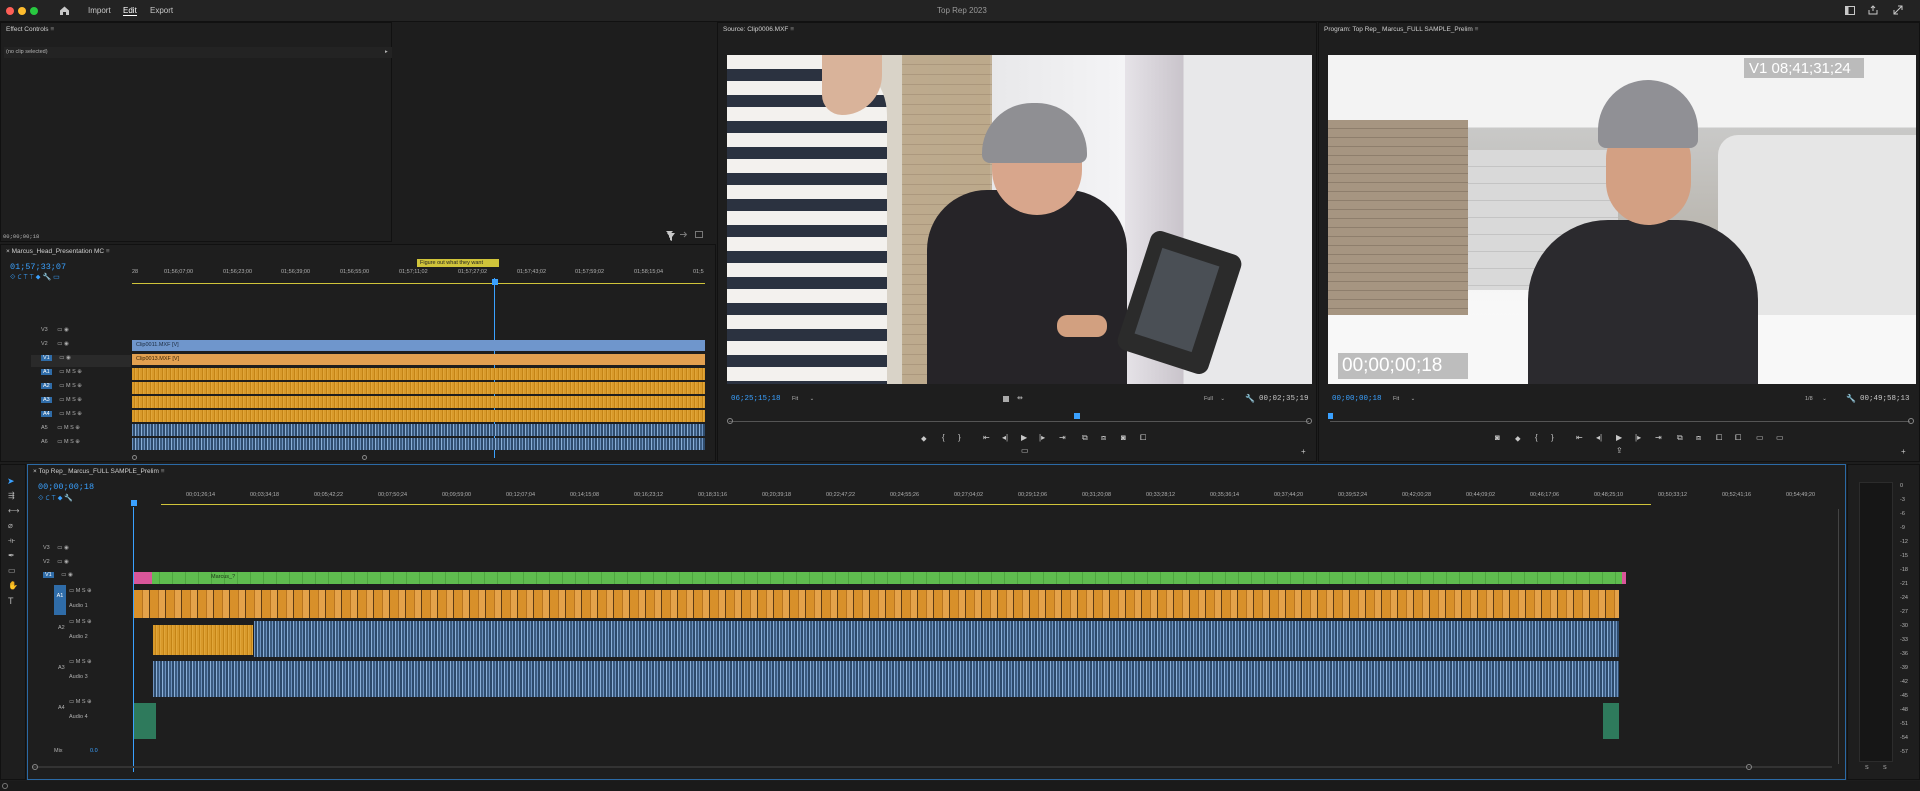 The height and width of the screenshot is (791, 1920). What do you see at coordinates (94, 751) in the screenshot?
I see `mix-value: 0.0` at bounding box center [94, 751].